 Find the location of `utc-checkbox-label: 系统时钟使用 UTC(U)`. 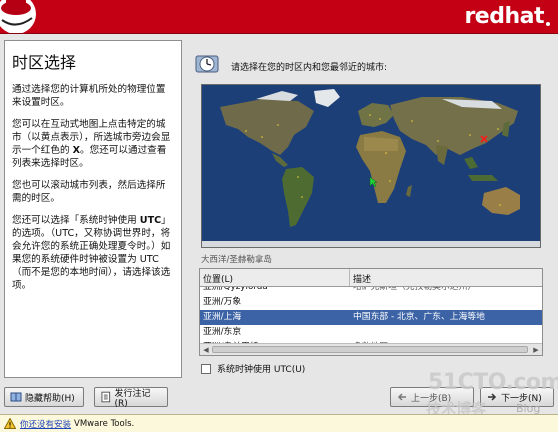

utc-checkbox-label: 系统时钟使用 UTC(U) is located at coordinates (261, 368).